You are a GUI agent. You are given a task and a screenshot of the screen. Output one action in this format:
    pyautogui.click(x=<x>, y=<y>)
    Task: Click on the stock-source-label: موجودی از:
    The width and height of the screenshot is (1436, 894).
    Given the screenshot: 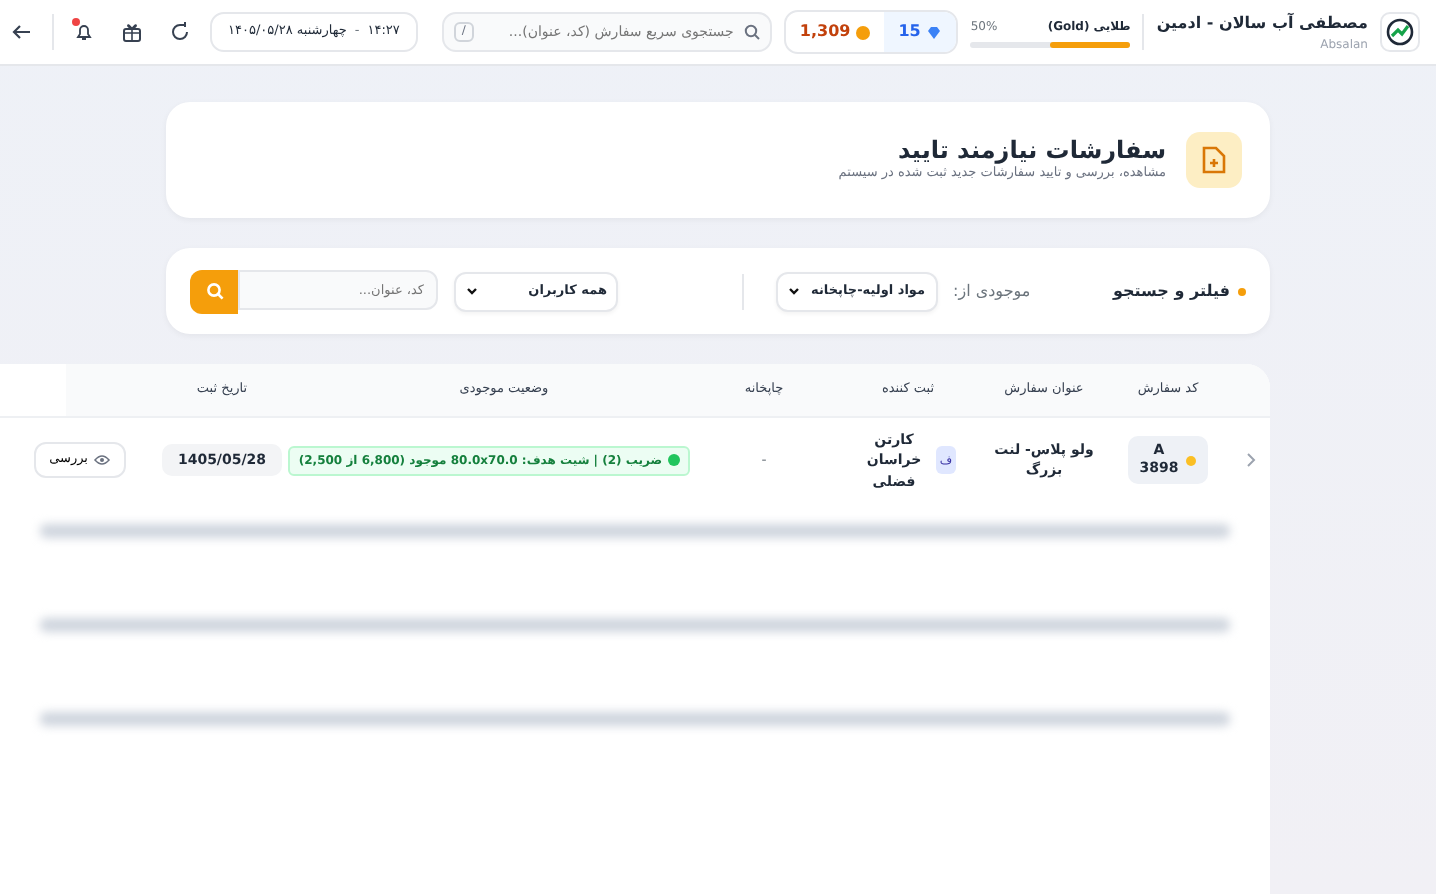 What is the action you would take?
    pyautogui.click(x=992, y=291)
    